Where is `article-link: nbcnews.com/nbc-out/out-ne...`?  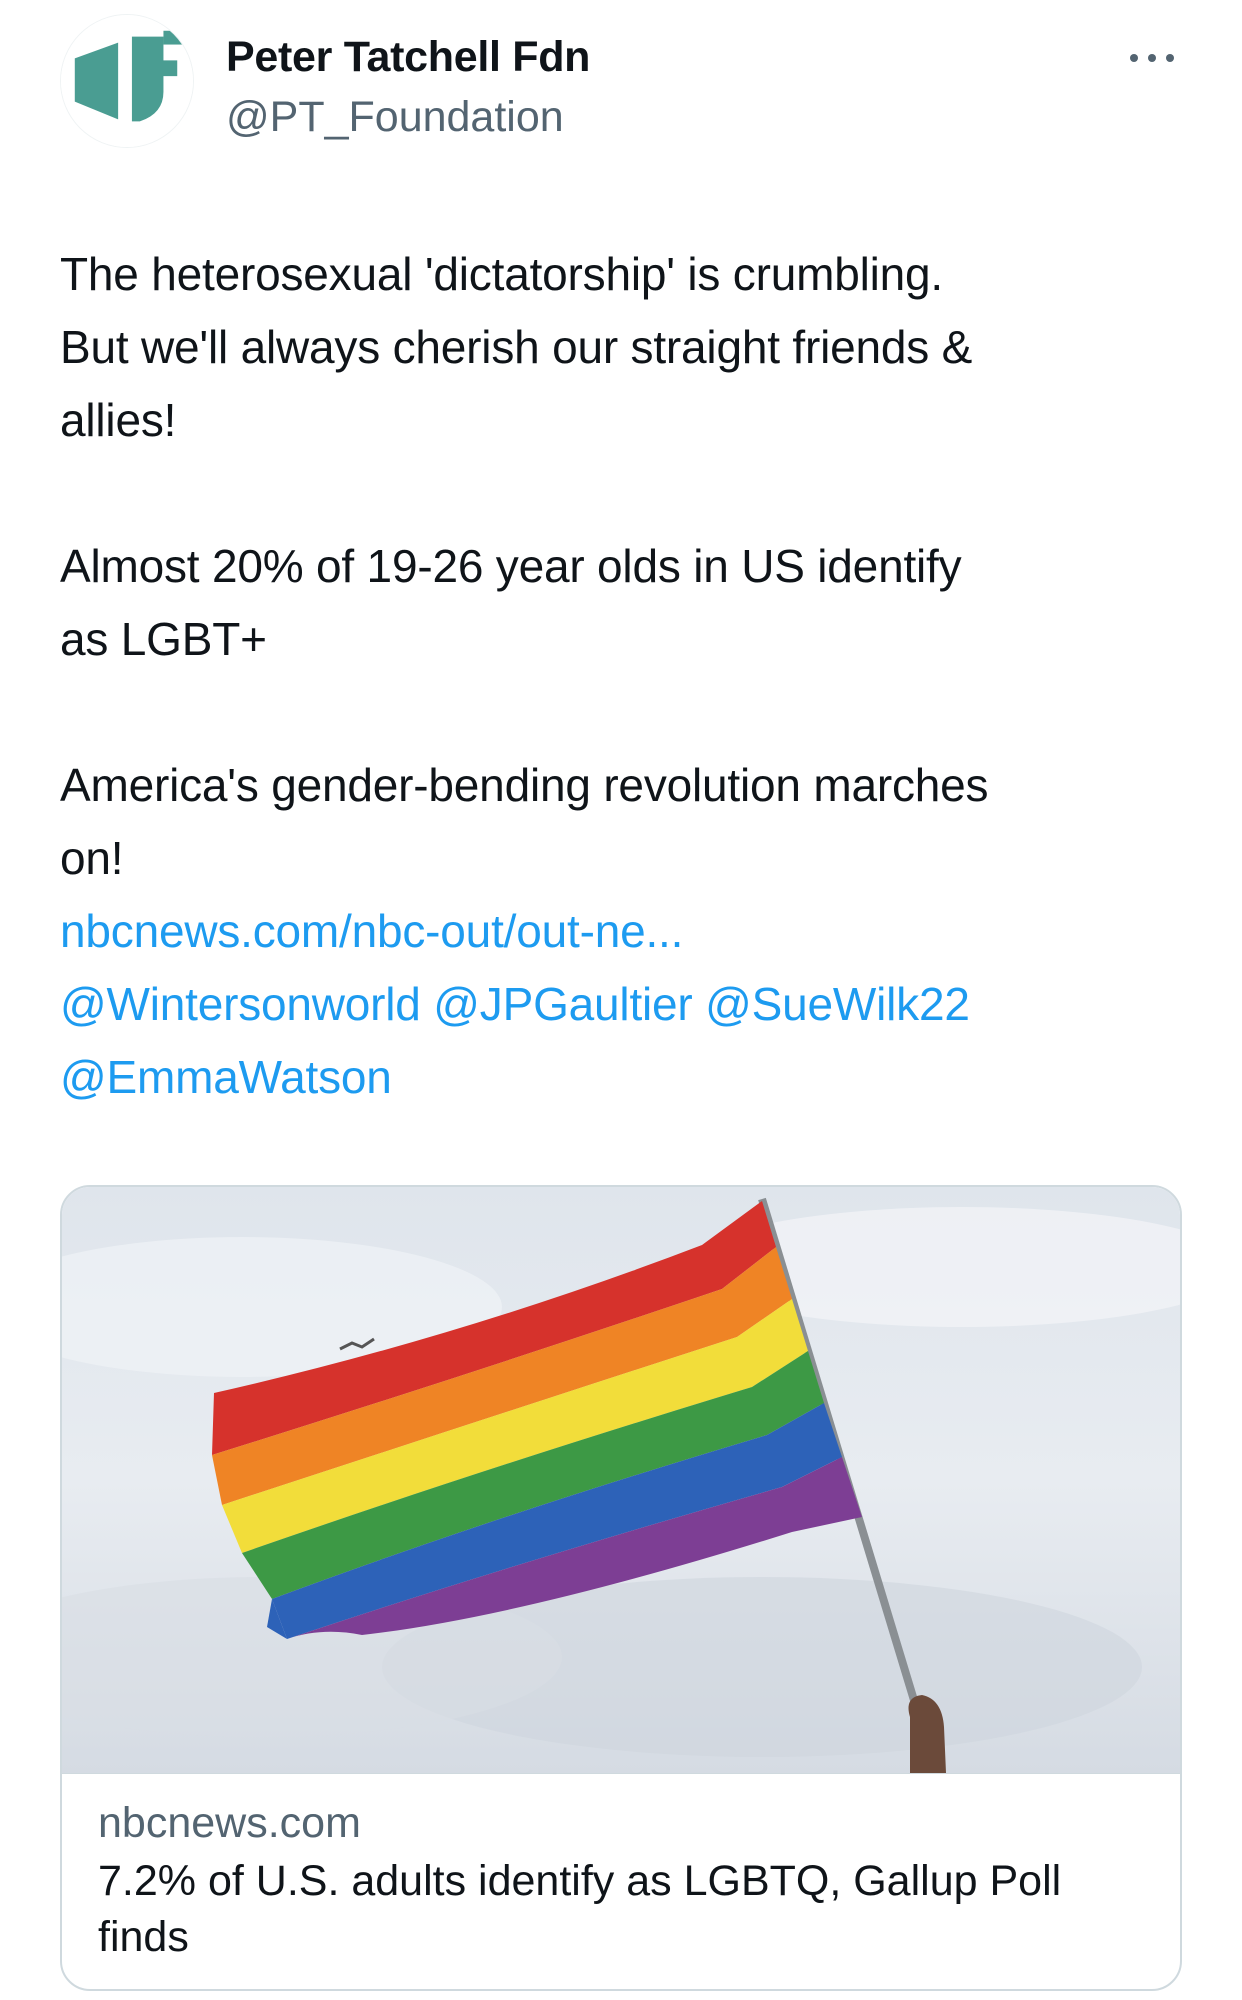 article-link: nbcnews.com/nbc-out/out-ne... is located at coordinates (371, 931).